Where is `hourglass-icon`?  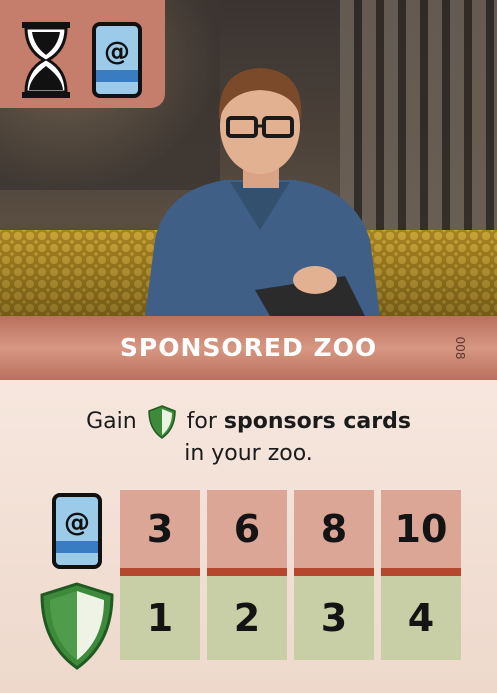 hourglass-icon is located at coordinates (46, 60).